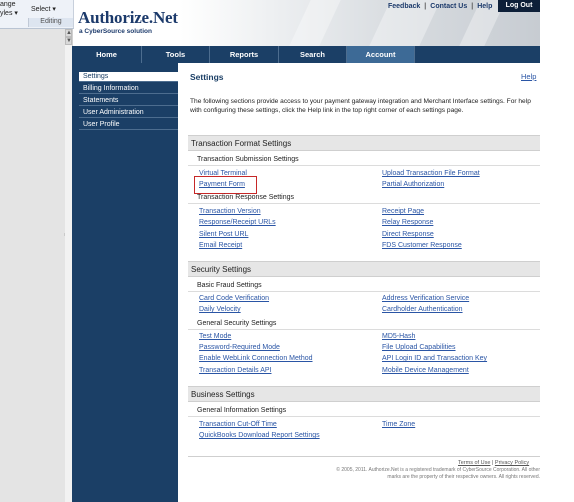 The height and width of the screenshot is (502, 574). I want to click on logout-button: Log Out, so click(519, 6).